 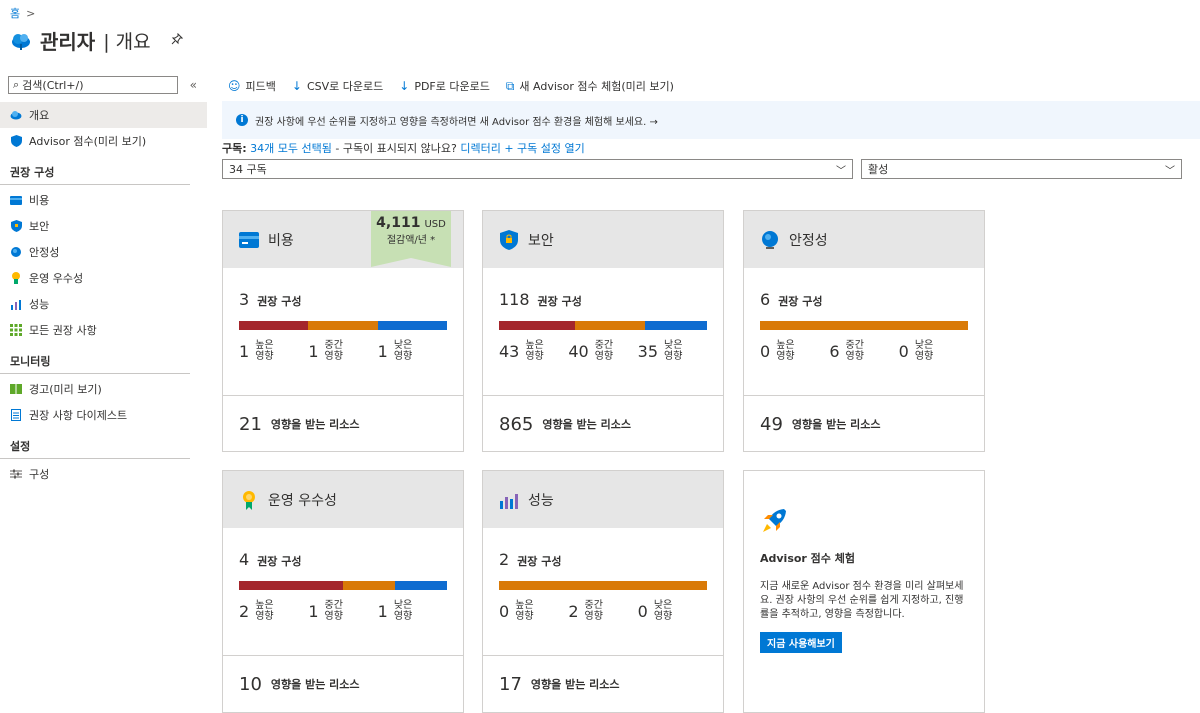 I want to click on subscription-question: - 구독이 표시되지 않나요?, so click(x=396, y=148).